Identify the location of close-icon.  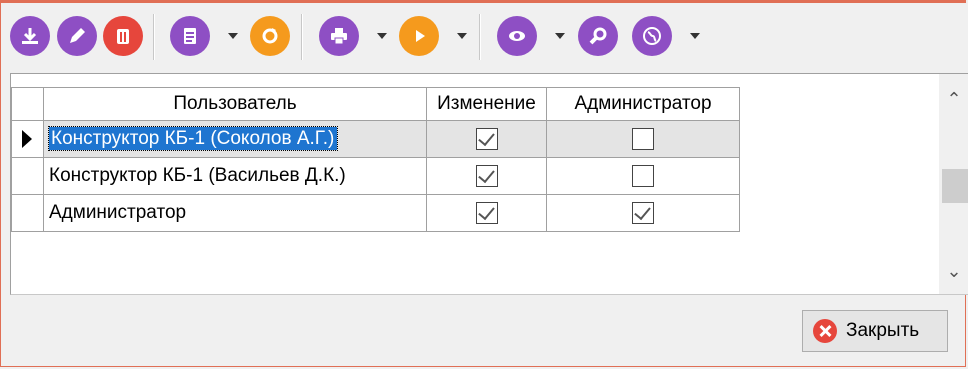
(825, 331).